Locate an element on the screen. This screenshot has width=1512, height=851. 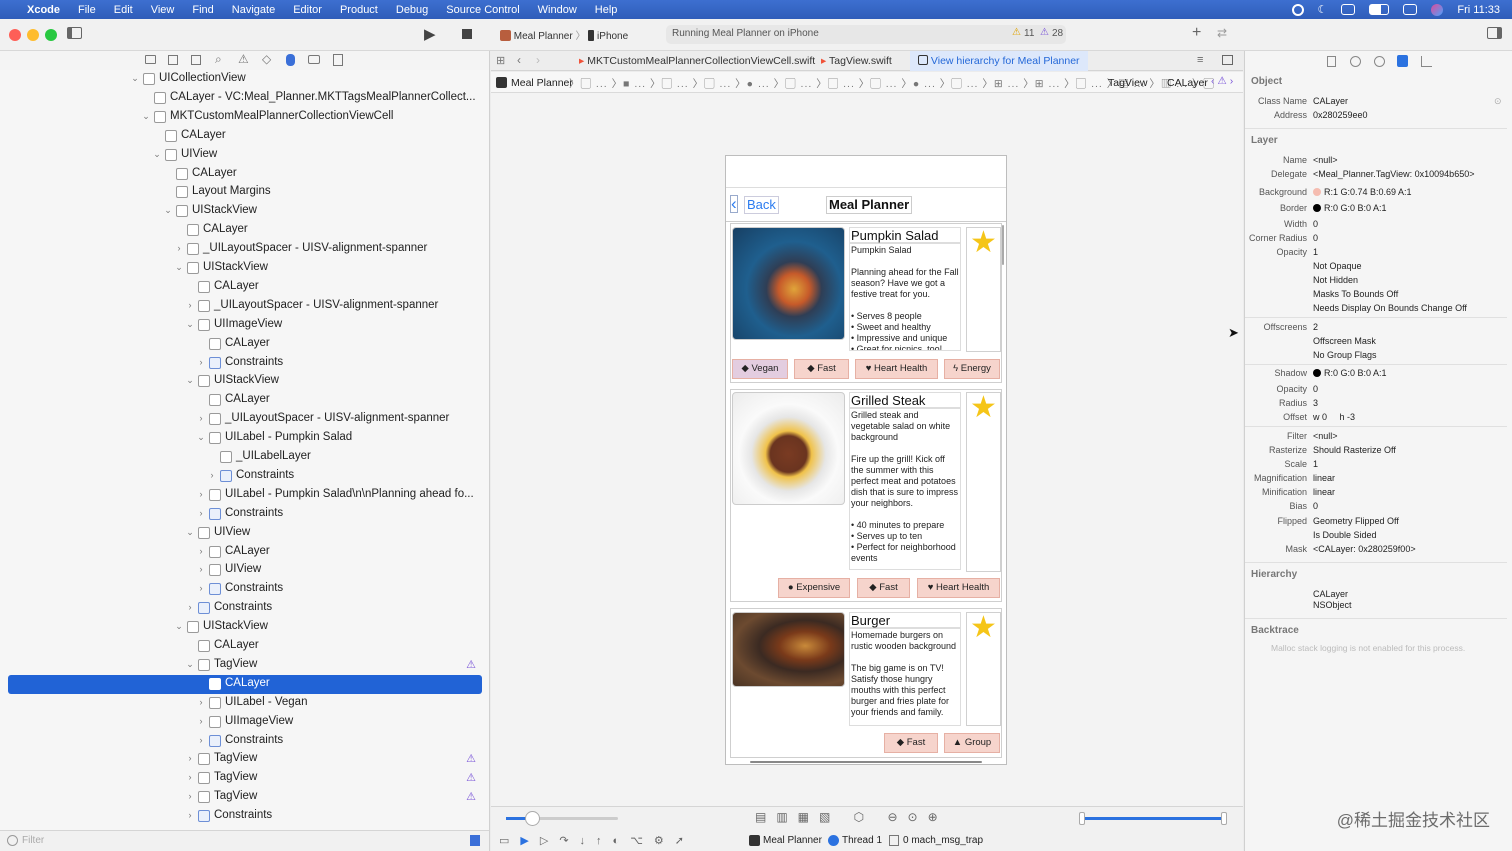
tree-row: ⌄ UICollectionView is located at coordinates (245, 79).